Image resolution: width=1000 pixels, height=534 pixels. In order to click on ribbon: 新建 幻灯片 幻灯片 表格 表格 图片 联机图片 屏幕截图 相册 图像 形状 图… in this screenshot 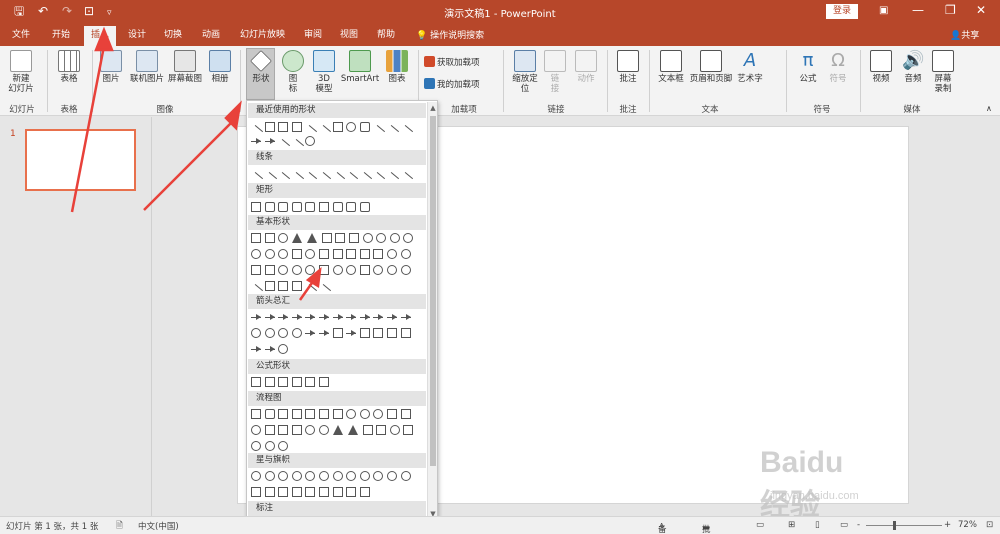, I will do `click(500, 81)`.